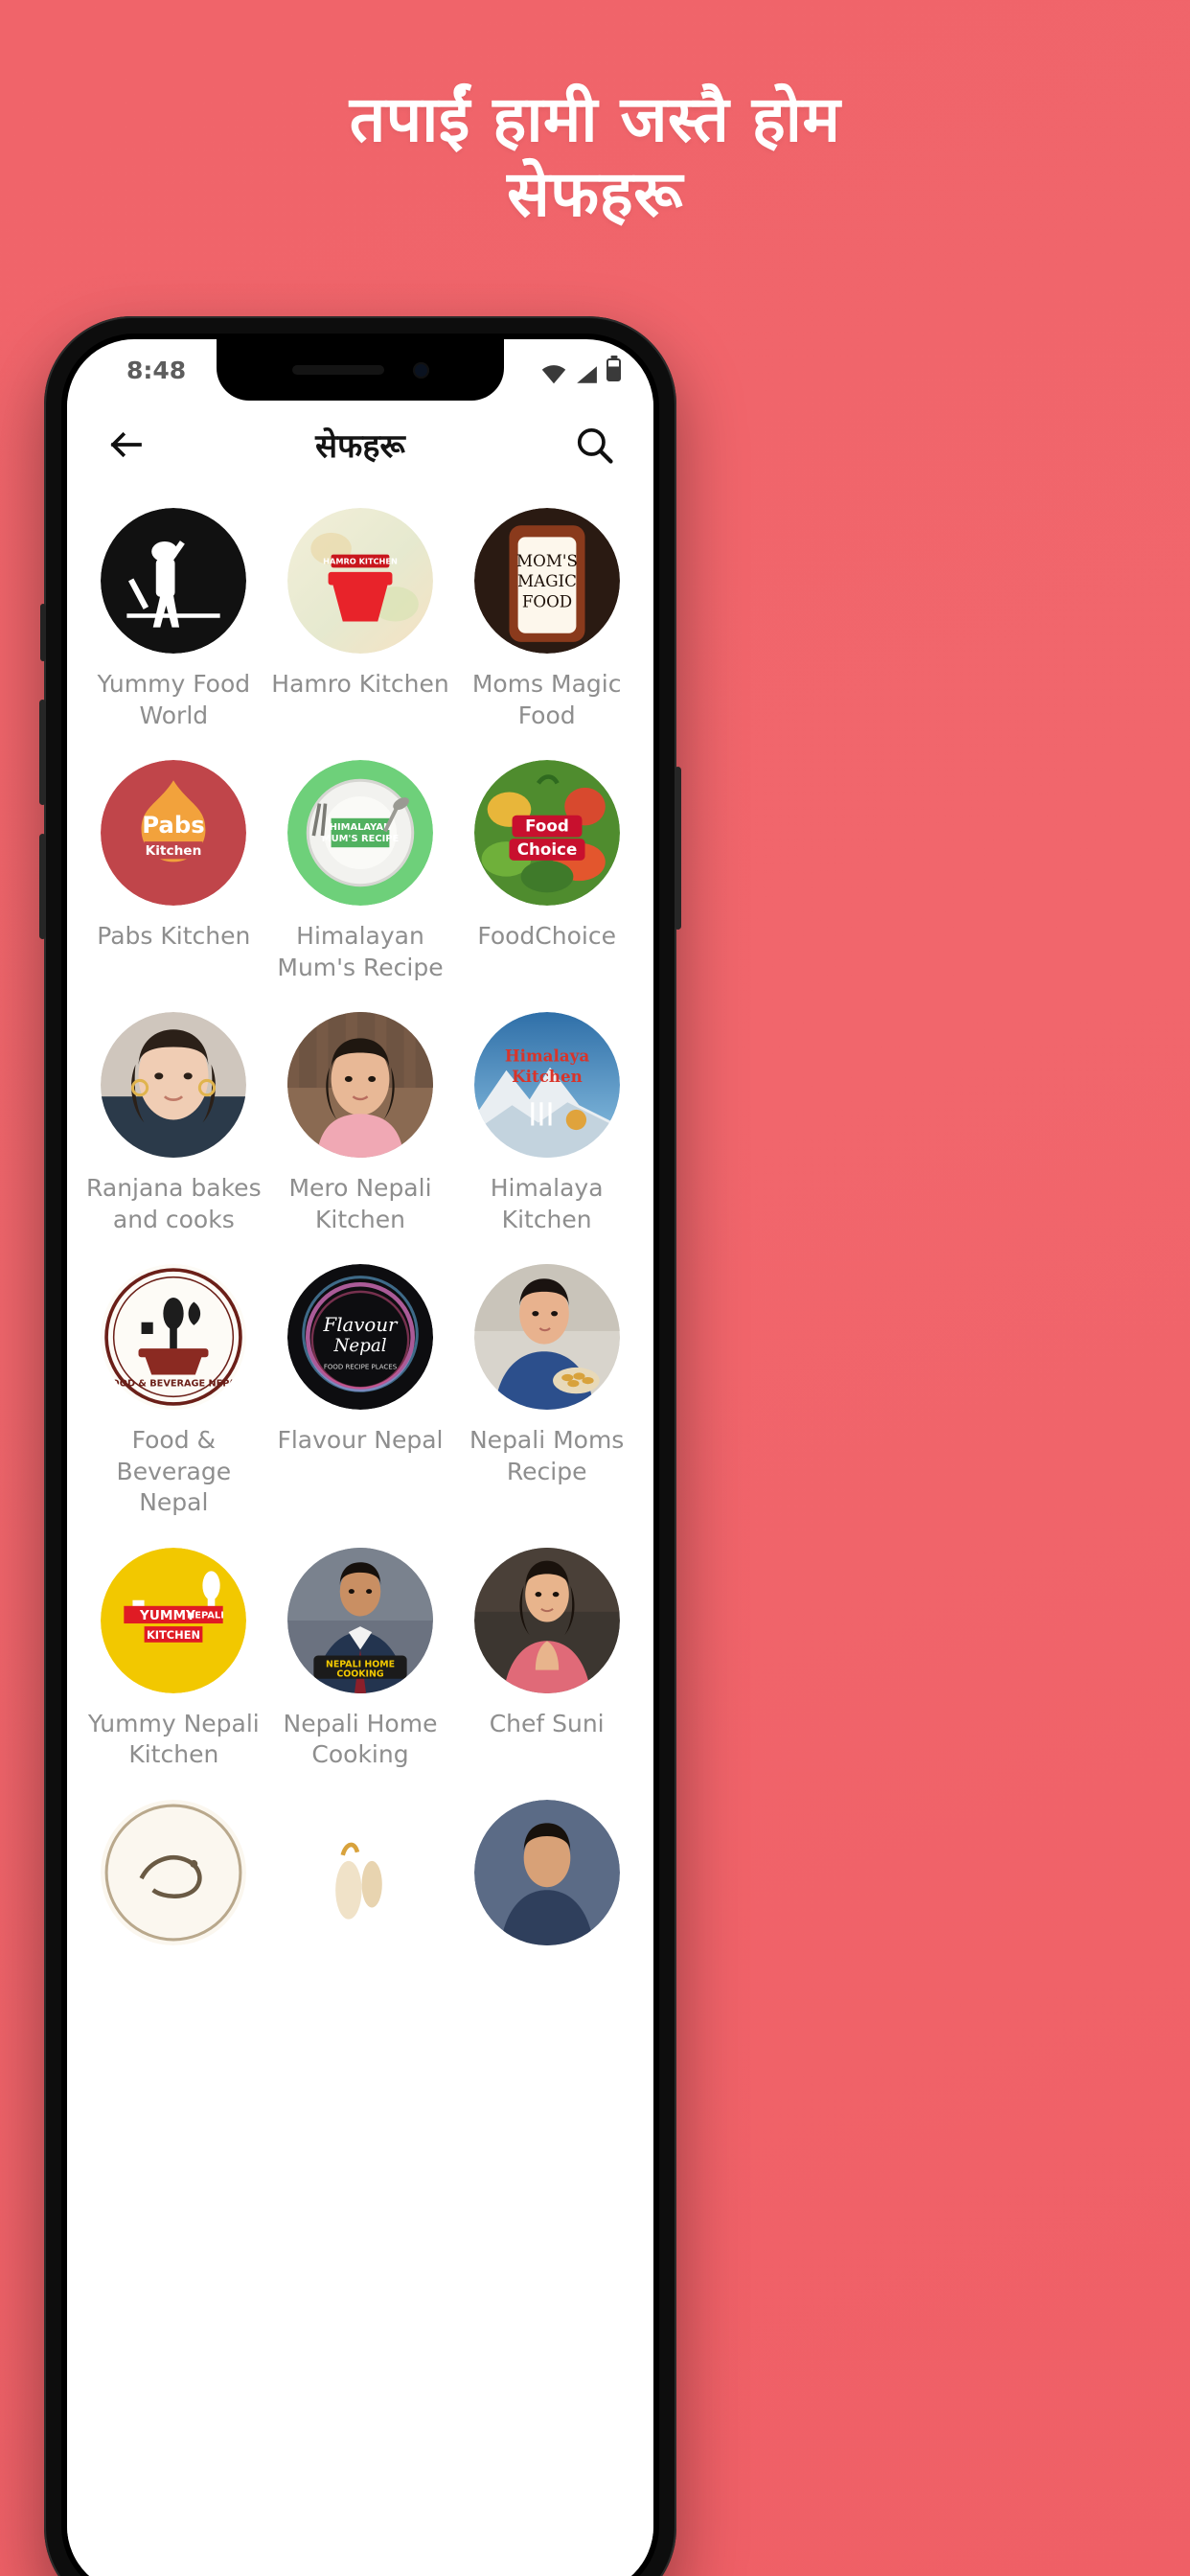  I want to click on svg-text: Nepal, so click(359, 1346).